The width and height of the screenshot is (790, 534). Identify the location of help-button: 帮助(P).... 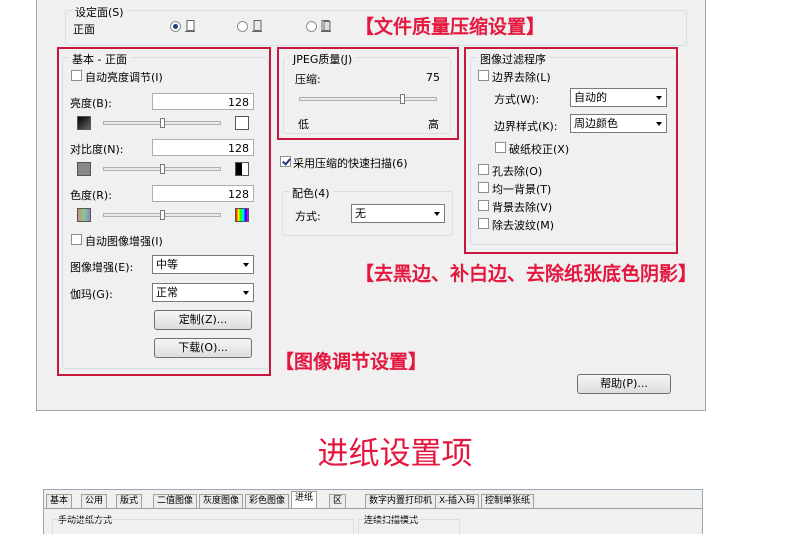
(624, 384).